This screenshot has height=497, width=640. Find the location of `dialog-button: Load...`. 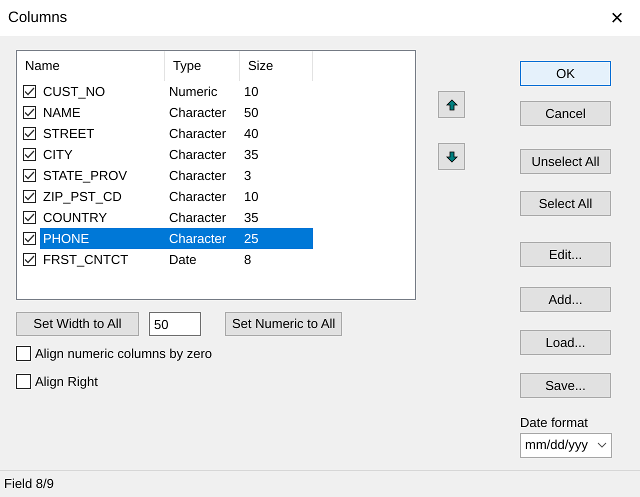

dialog-button: Load... is located at coordinates (565, 342).